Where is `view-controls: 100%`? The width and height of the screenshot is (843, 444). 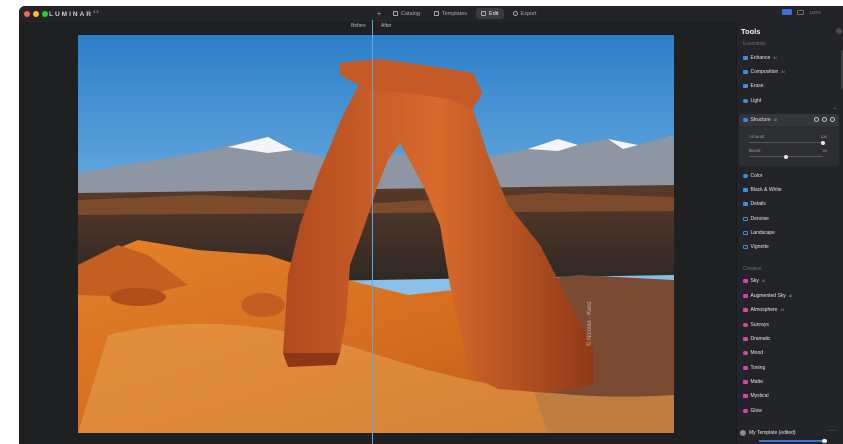
view-controls: 100% is located at coordinates (801, 12).